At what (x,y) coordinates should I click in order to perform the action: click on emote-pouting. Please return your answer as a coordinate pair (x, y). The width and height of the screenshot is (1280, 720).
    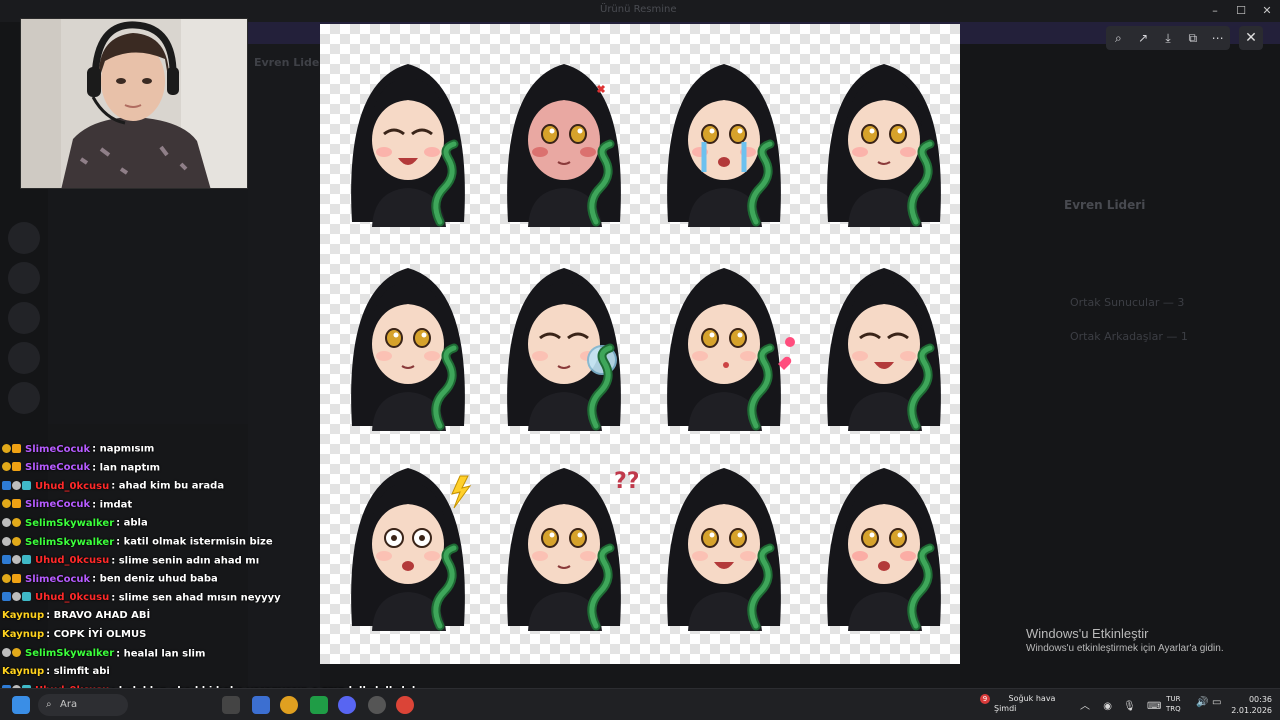
    Looking at the image, I should click on (883, 134).